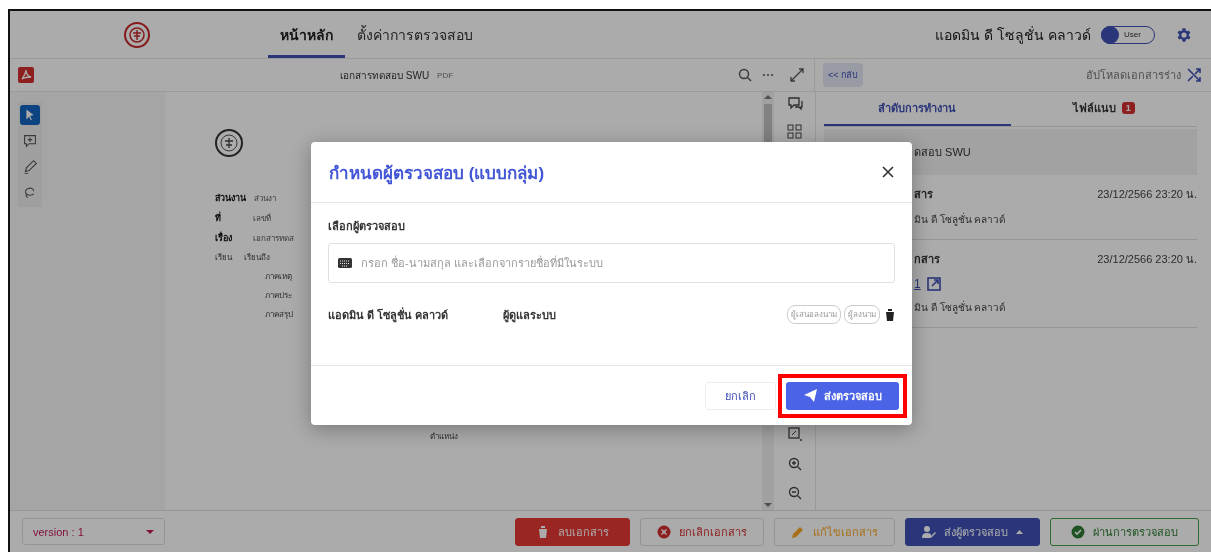  Describe the element at coordinates (1078, 531) in the screenshot. I see `check-circle-icon` at that location.